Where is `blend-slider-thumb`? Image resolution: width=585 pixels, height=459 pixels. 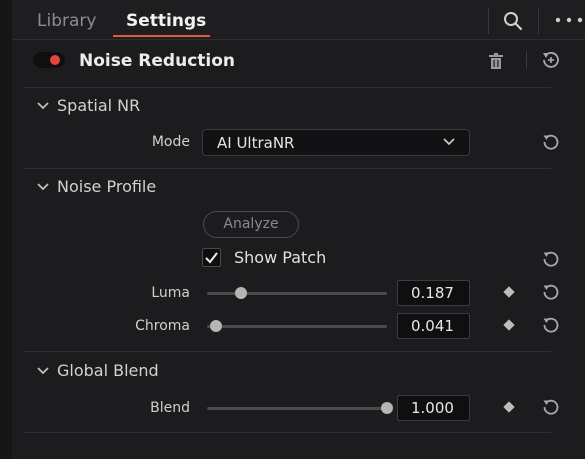 blend-slider-thumb is located at coordinates (387, 408).